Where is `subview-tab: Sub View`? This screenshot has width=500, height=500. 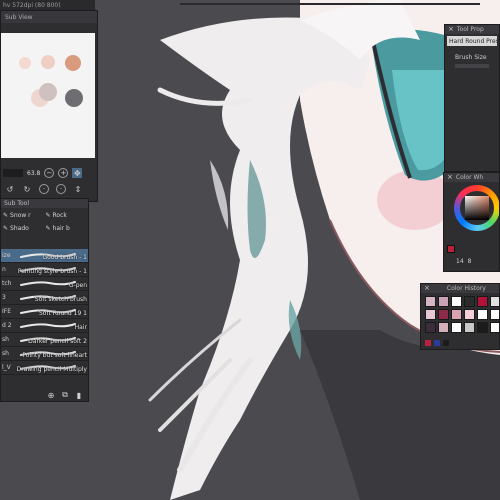 subview-tab: Sub View is located at coordinates (49, 17).